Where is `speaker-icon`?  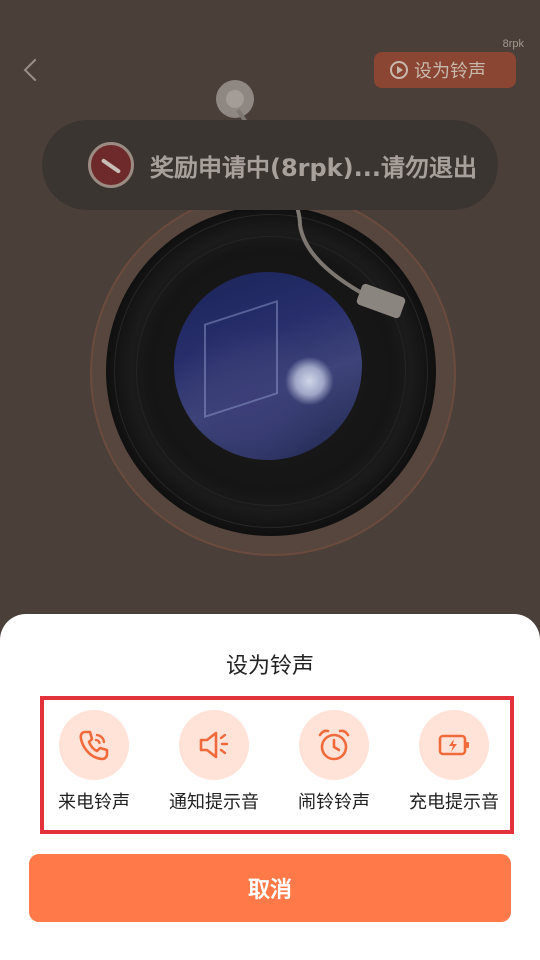
speaker-icon is located at coordinates (214, 745).